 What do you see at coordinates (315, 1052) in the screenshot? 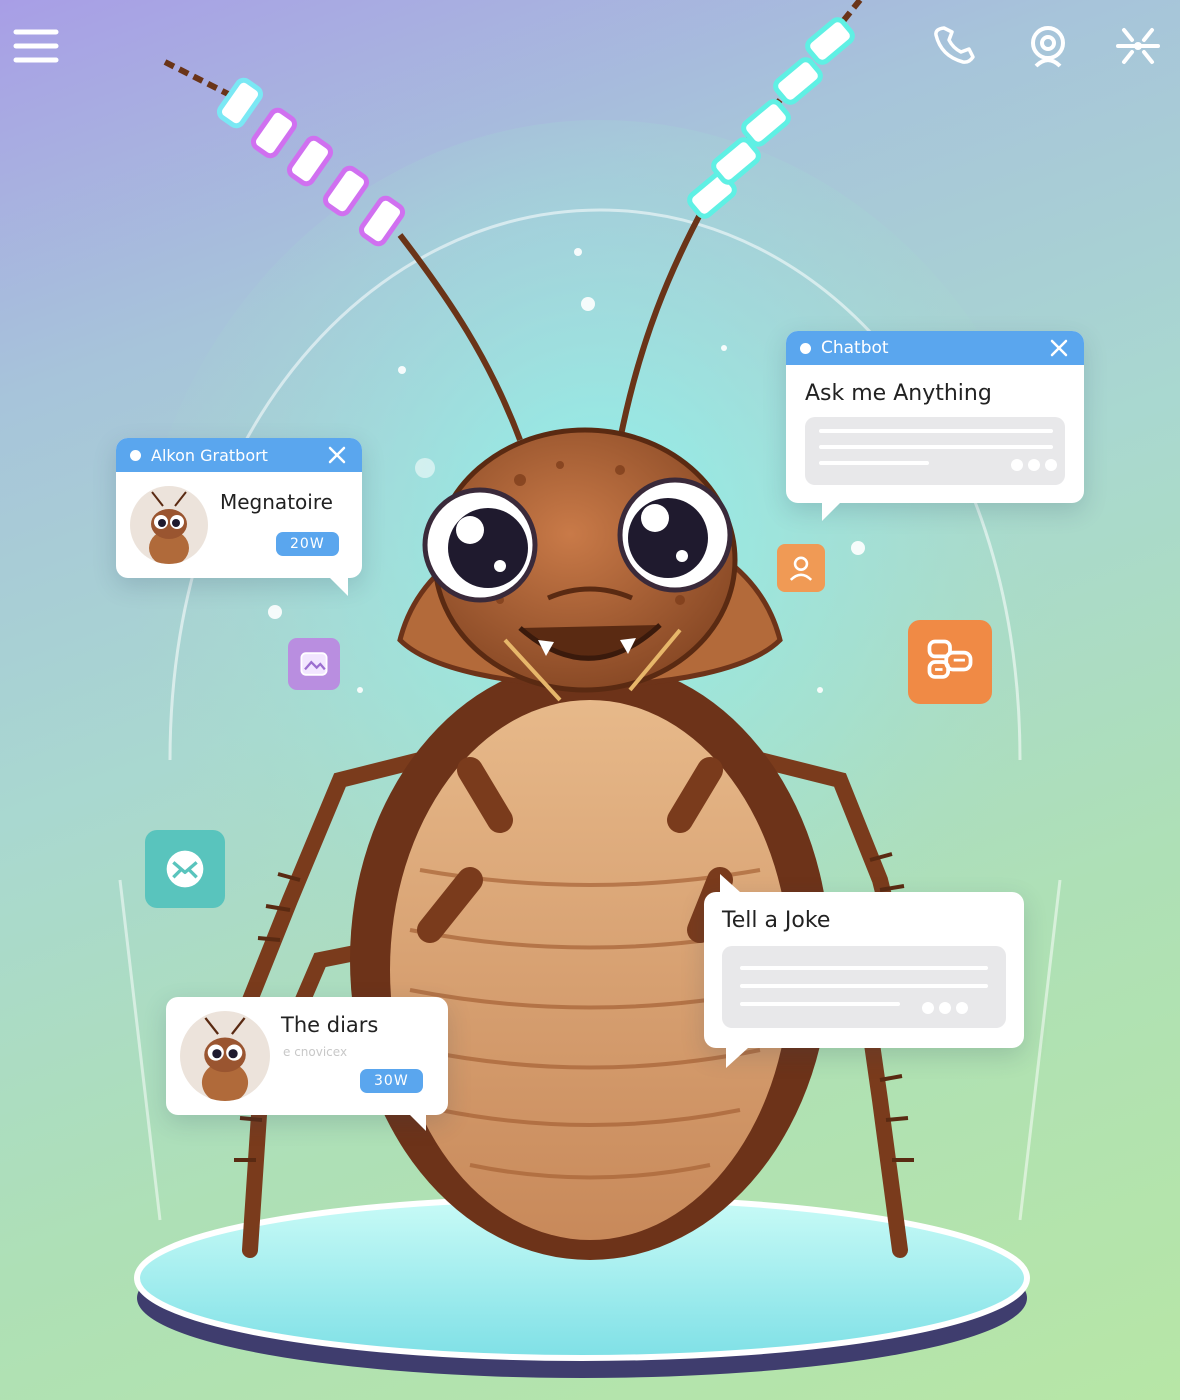
I see `card-subtitle: e cnovicex` at bounding box center [315, 1052].